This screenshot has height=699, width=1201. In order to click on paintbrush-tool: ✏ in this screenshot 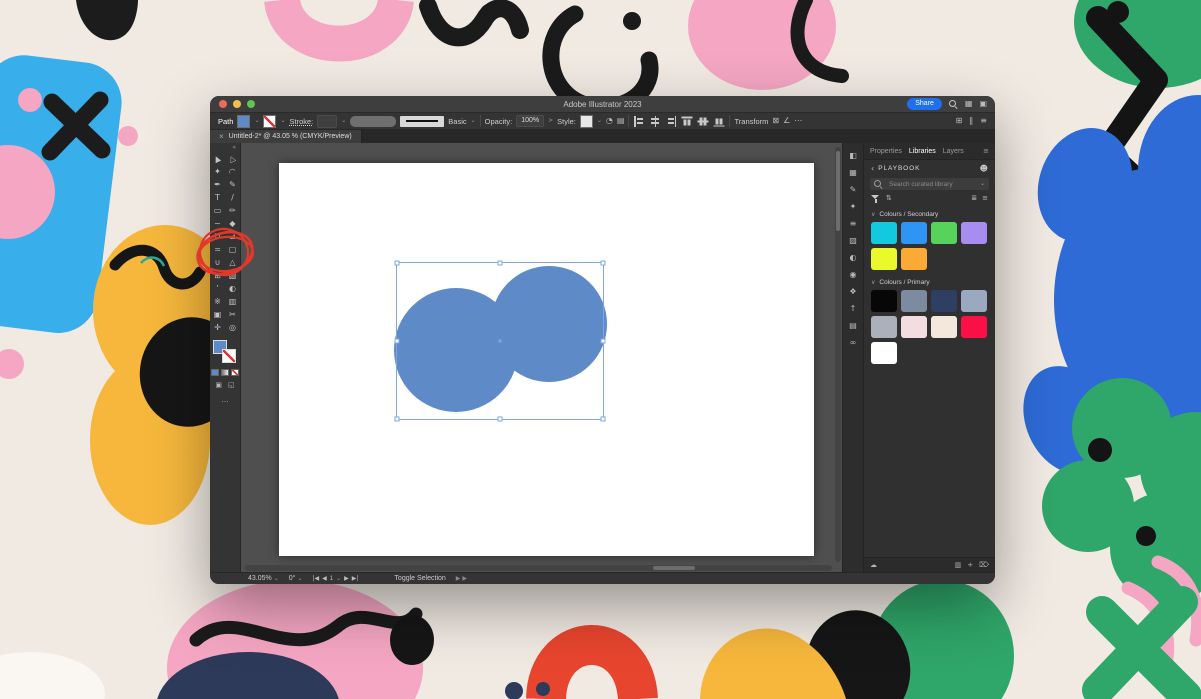, I will do `click(232, 210)`.